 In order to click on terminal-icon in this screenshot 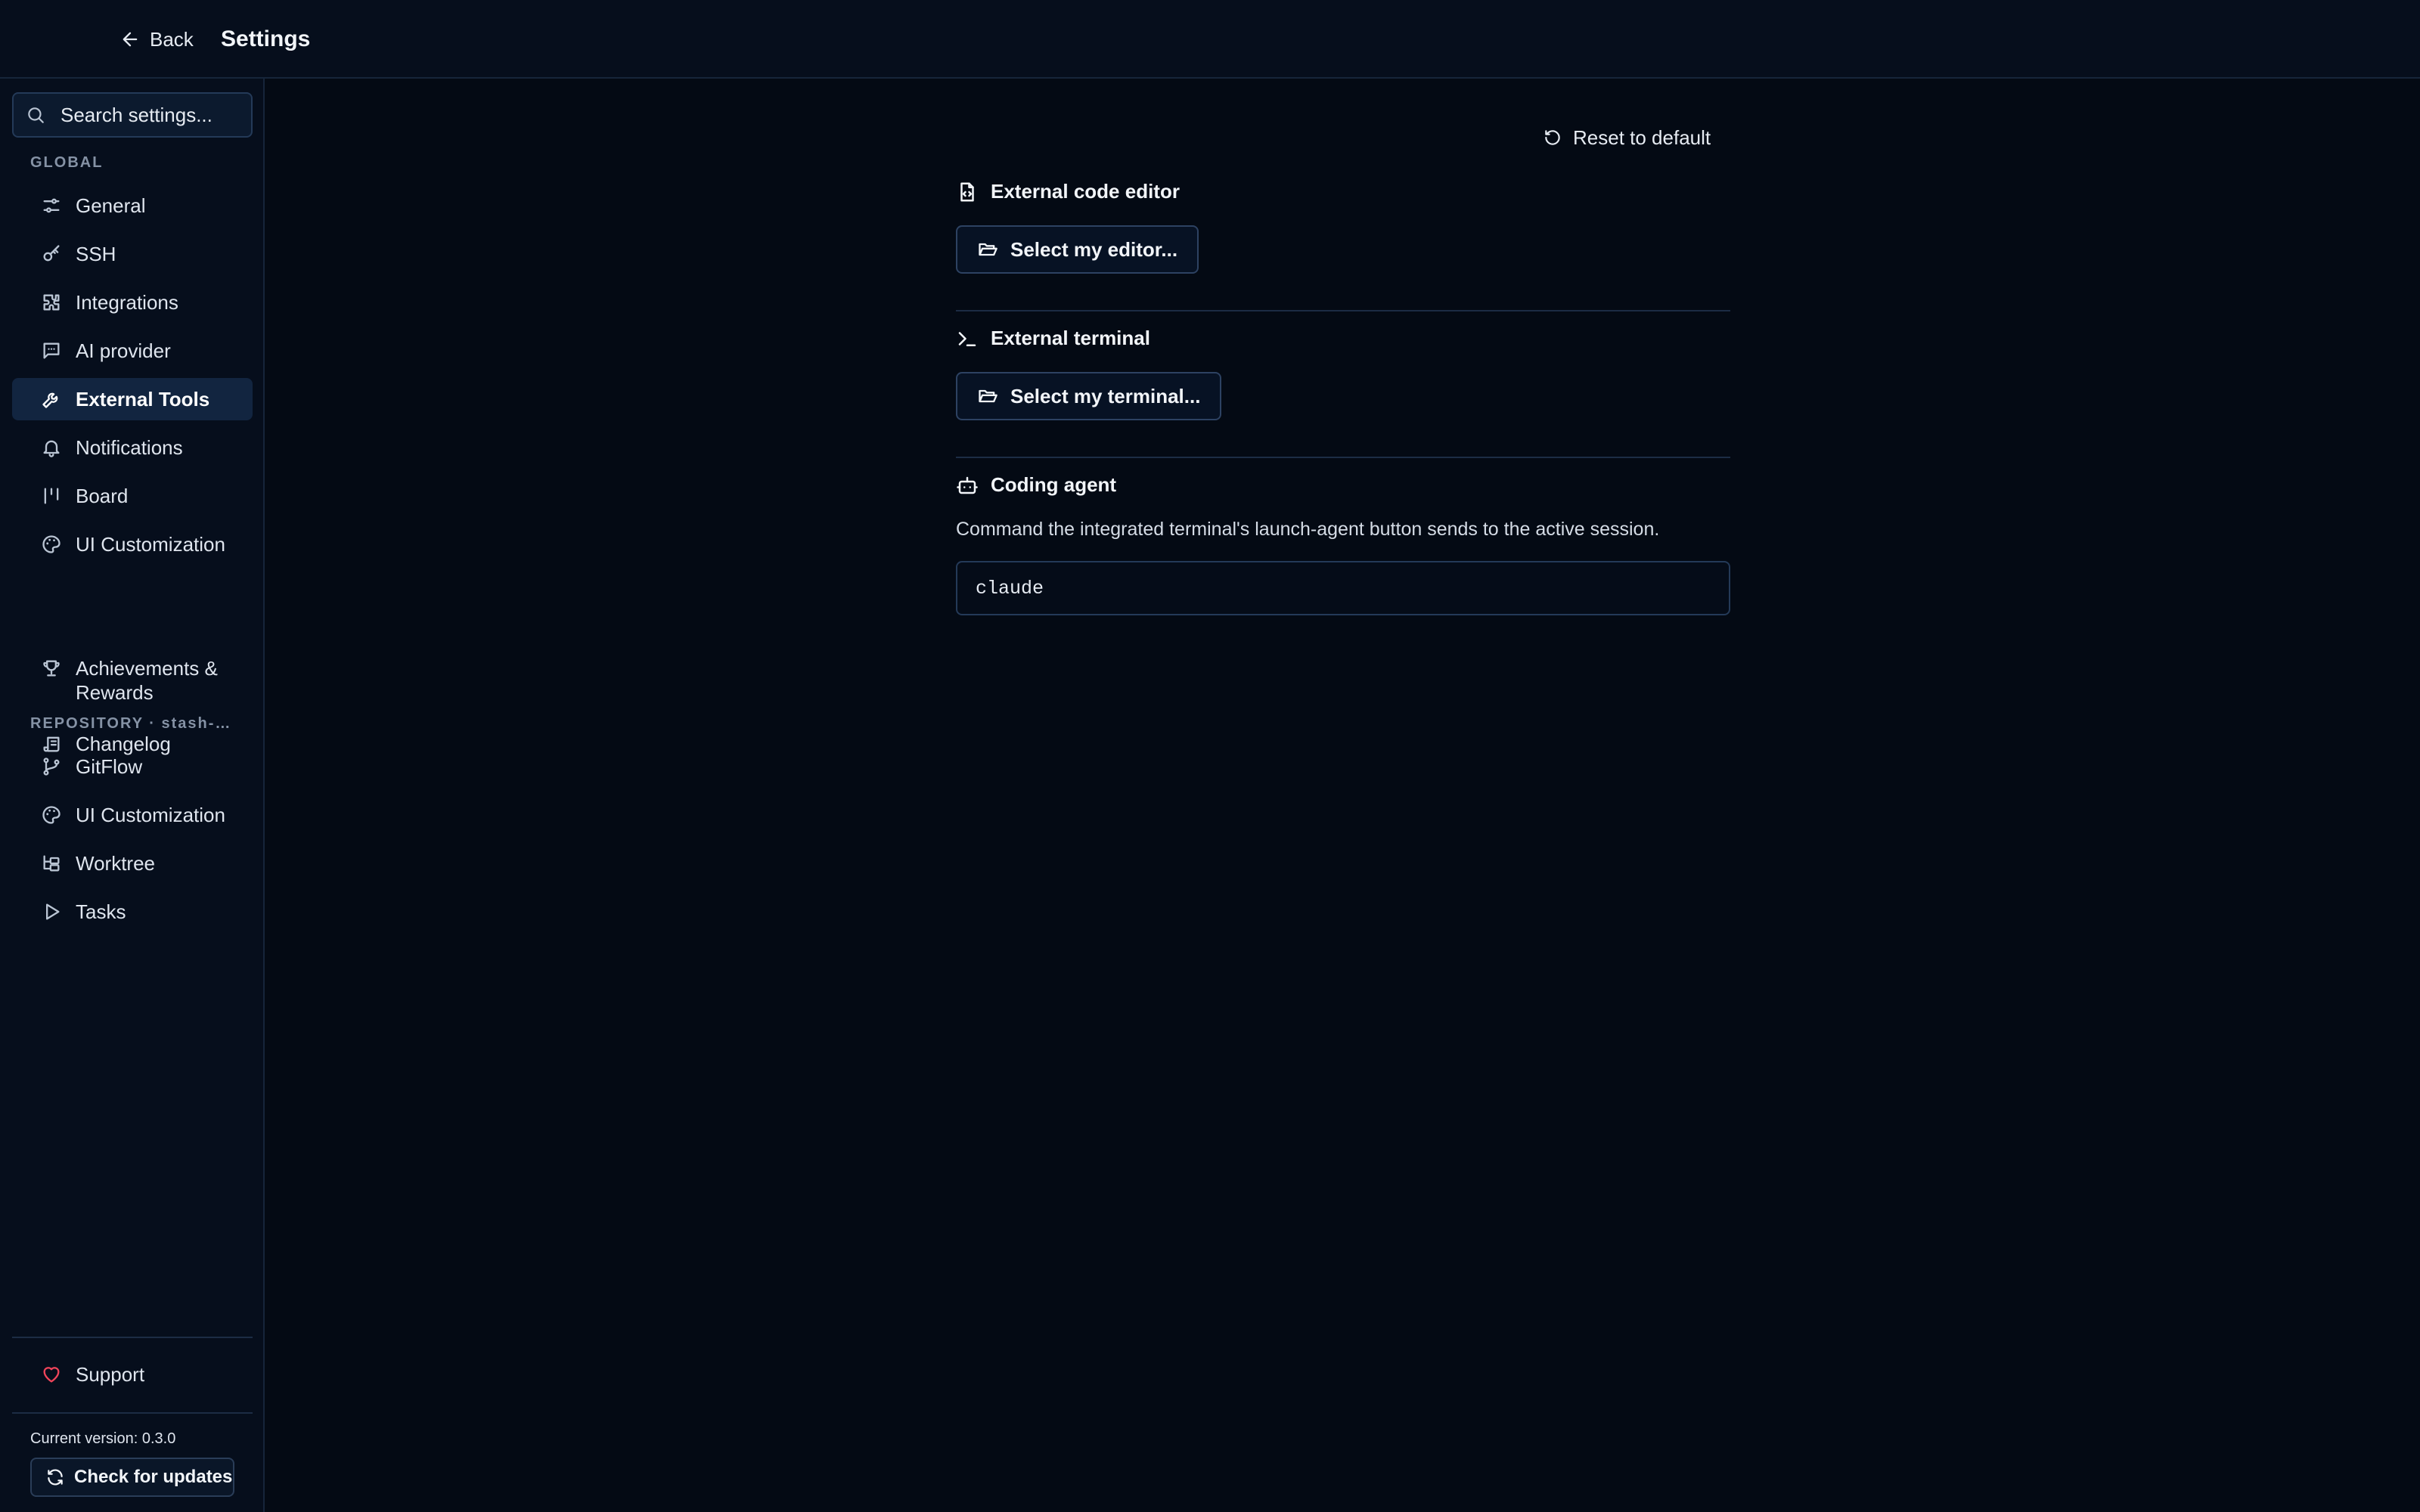, I will do `click(967, 339)`.